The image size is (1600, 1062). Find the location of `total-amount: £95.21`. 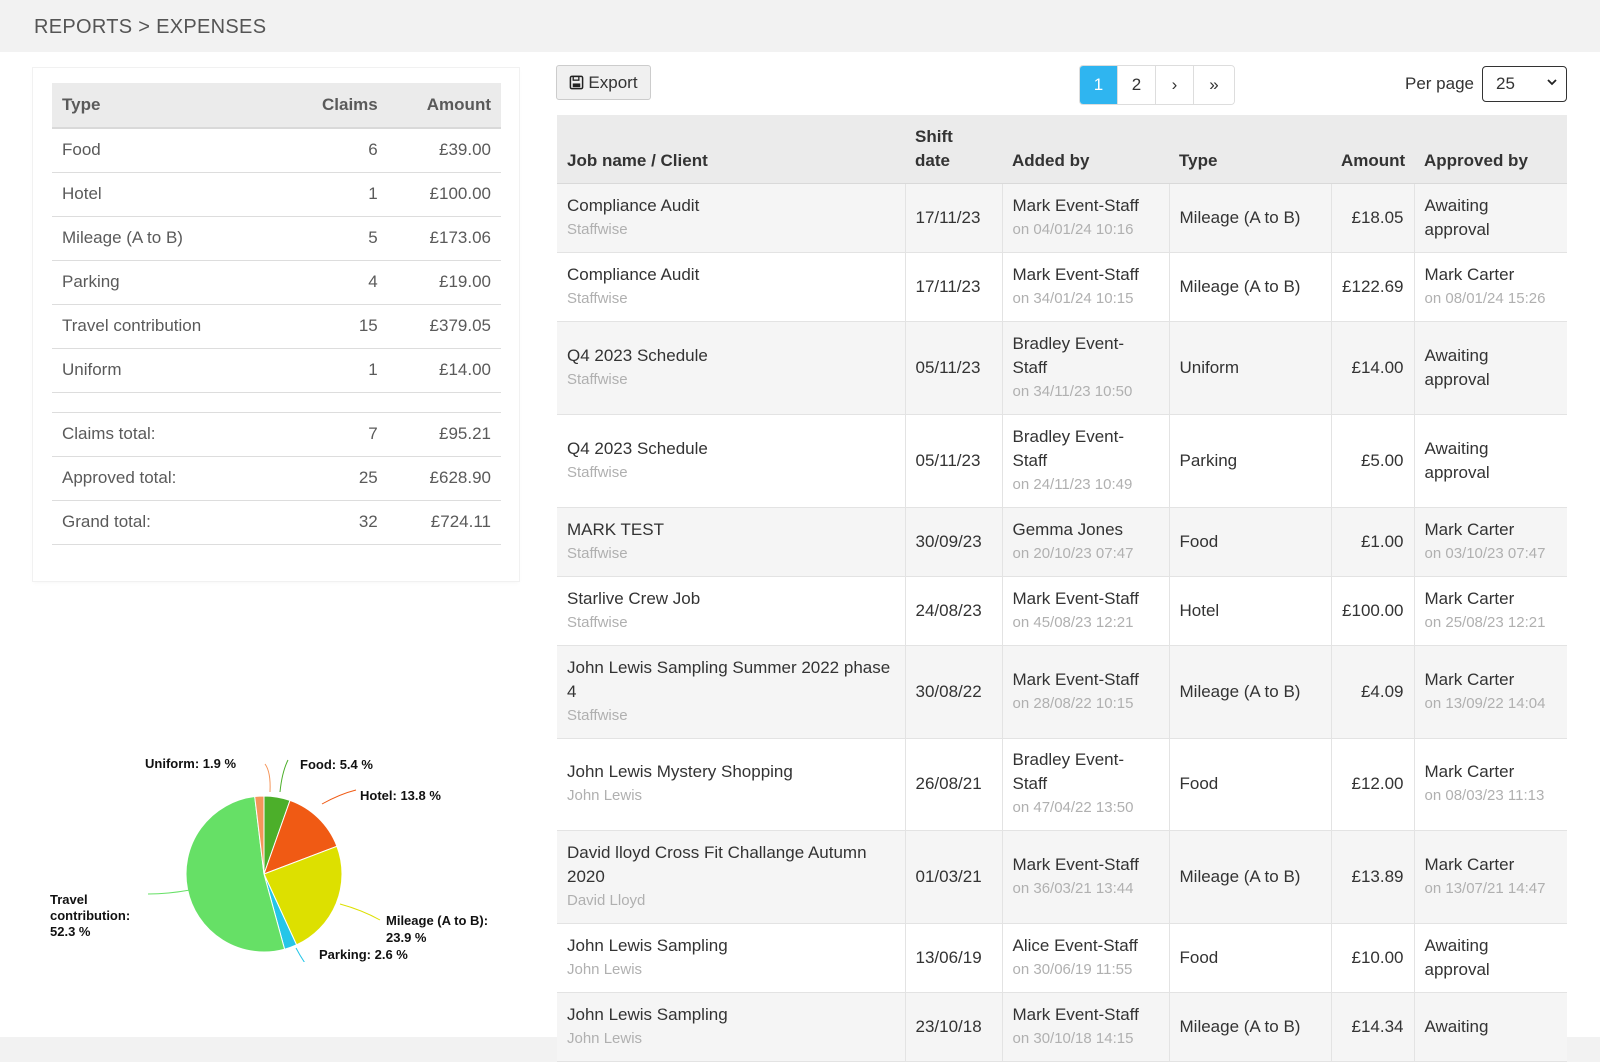

total-amount: £95.21 is located at coordinates (444, 434).